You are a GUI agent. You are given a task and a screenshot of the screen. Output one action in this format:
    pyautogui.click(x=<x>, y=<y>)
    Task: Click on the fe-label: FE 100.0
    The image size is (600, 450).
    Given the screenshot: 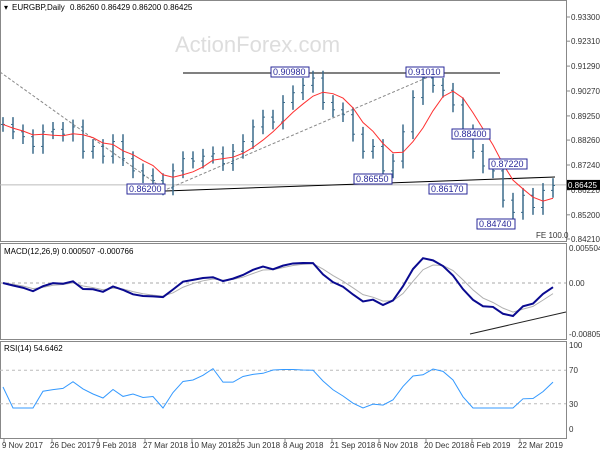 What is the action you would take?
    pyautogui.click(x=552, y=235)
    